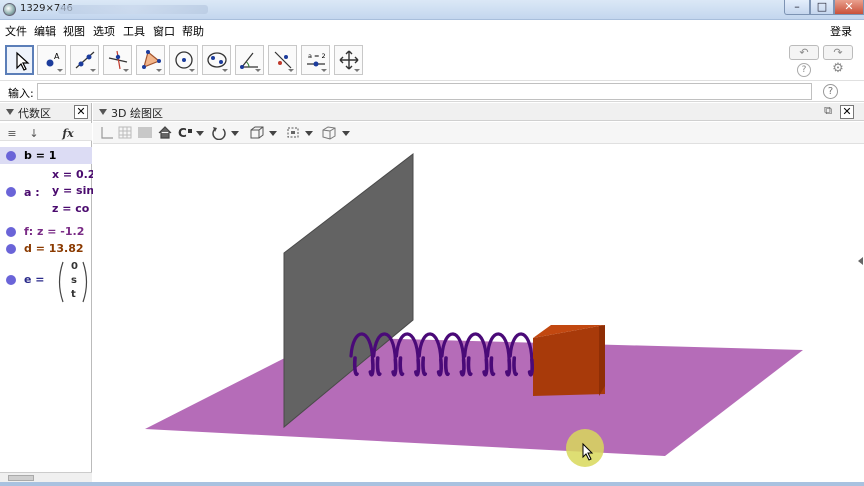 Image resolution: width=864 pixels, height=486 pixels. I want to click on conic-tool-icon, so click(217, 60).